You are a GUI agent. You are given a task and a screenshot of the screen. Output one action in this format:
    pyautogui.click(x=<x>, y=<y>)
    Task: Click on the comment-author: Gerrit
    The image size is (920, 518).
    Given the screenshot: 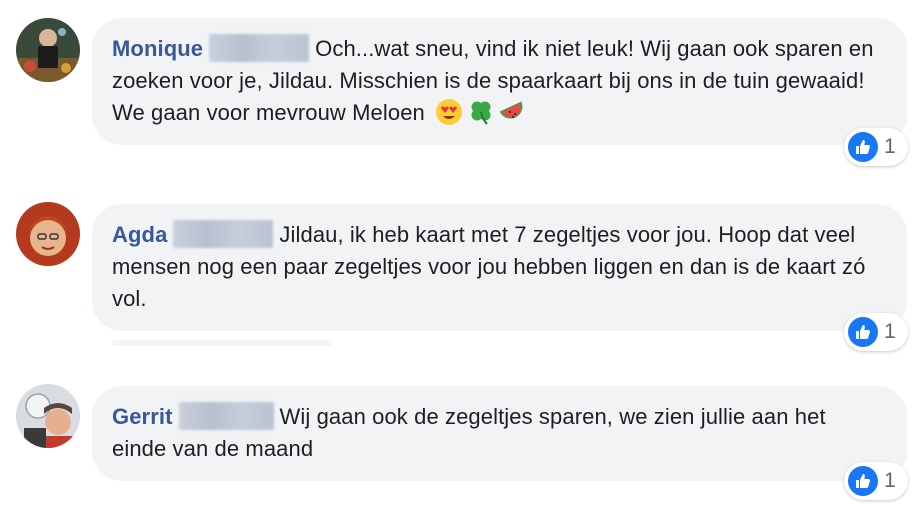 What is the action you would take?
    pyautogui.click(x=142, y=416)
    